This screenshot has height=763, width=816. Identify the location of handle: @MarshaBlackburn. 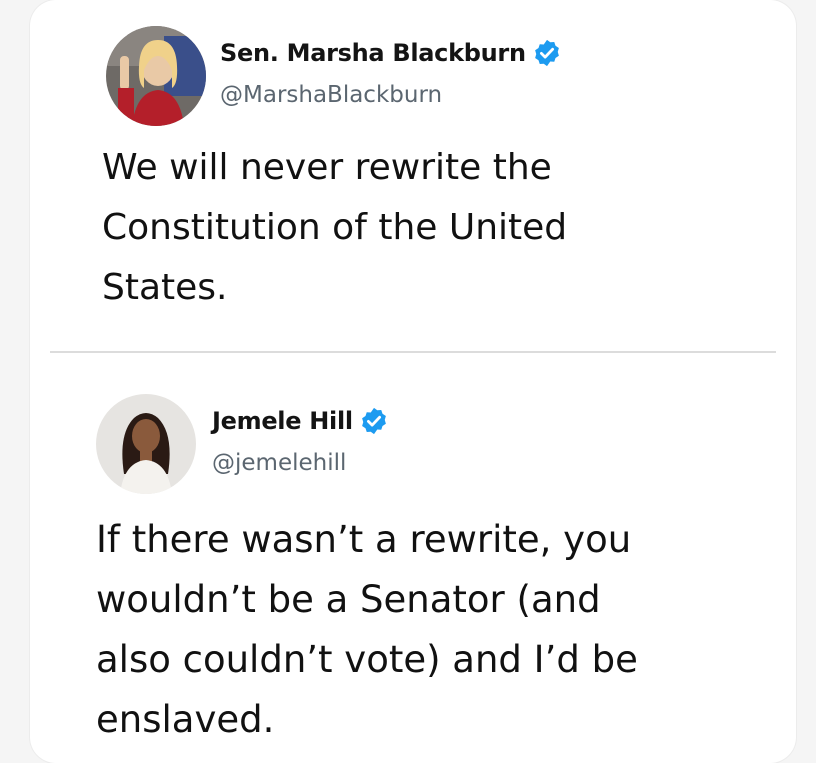
(331, 95).